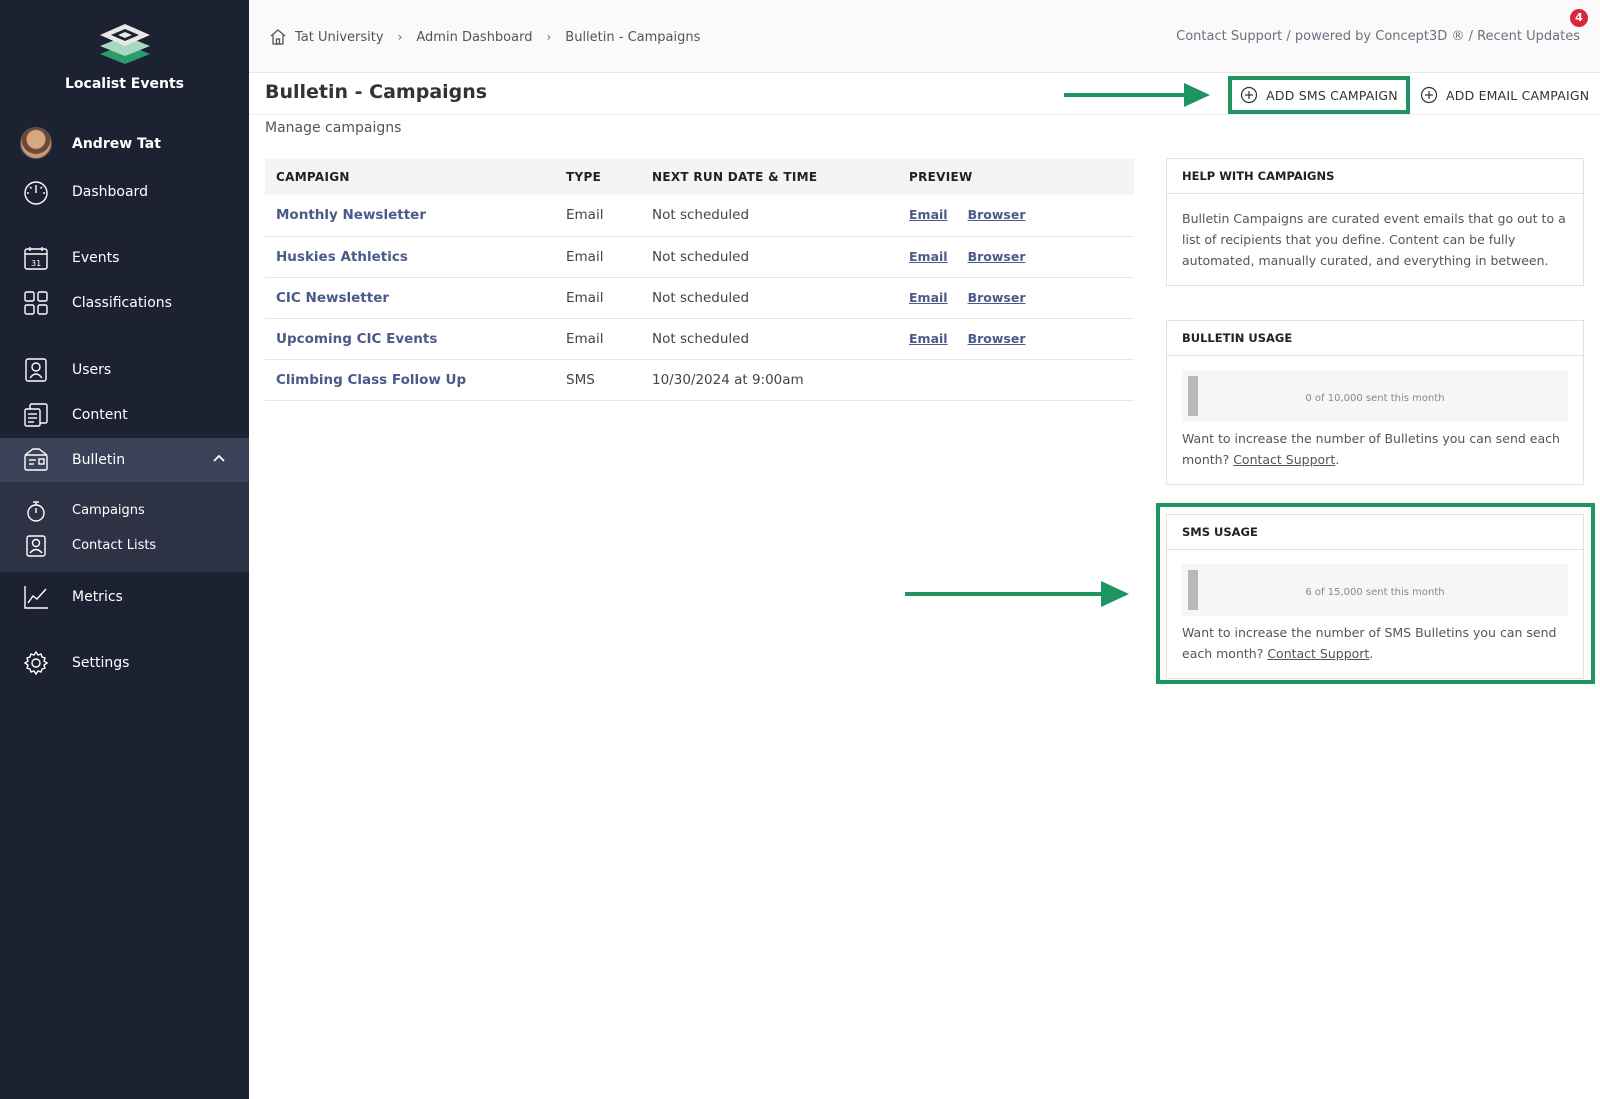 This screenshot has width=1600, height=1099. I want to click on sidebar-item-label: Dashboard, so click(110, 192).